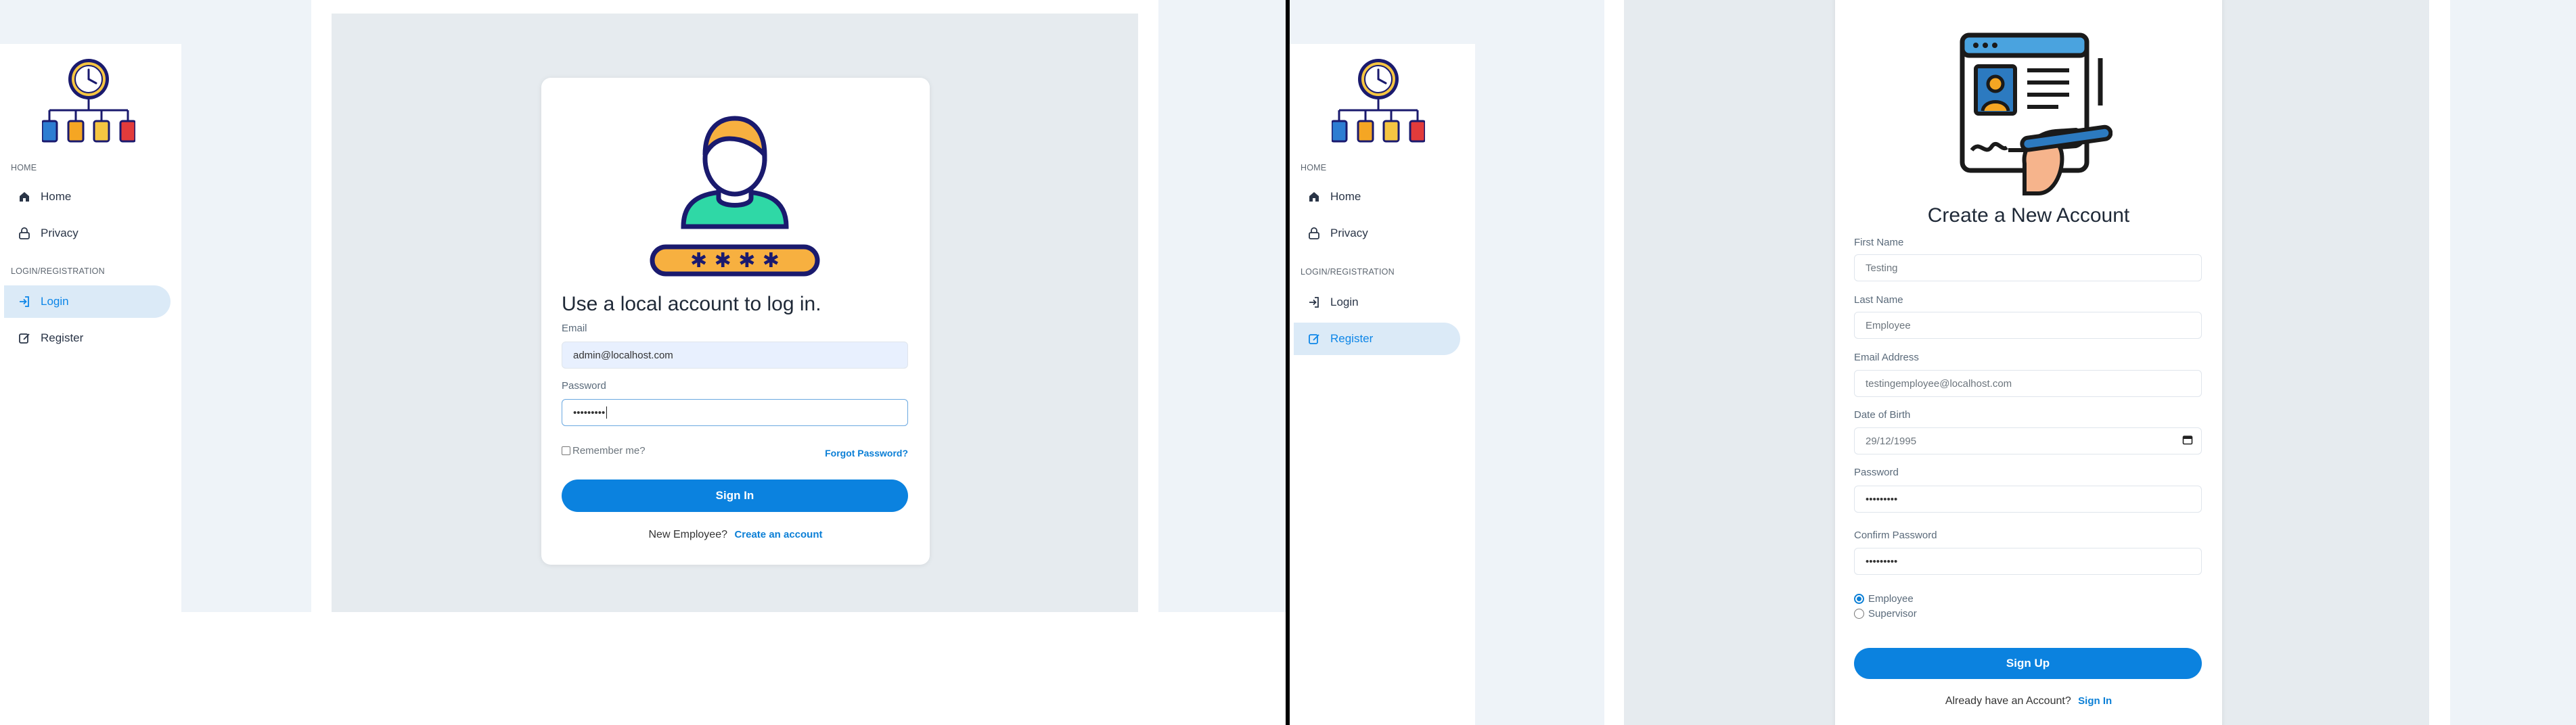 This screenshot has height=725, width=2576. Describe the element at coordinates (1896, 535) in the screenshot. I see `confirm-password-label: Confirm Password` at that location.